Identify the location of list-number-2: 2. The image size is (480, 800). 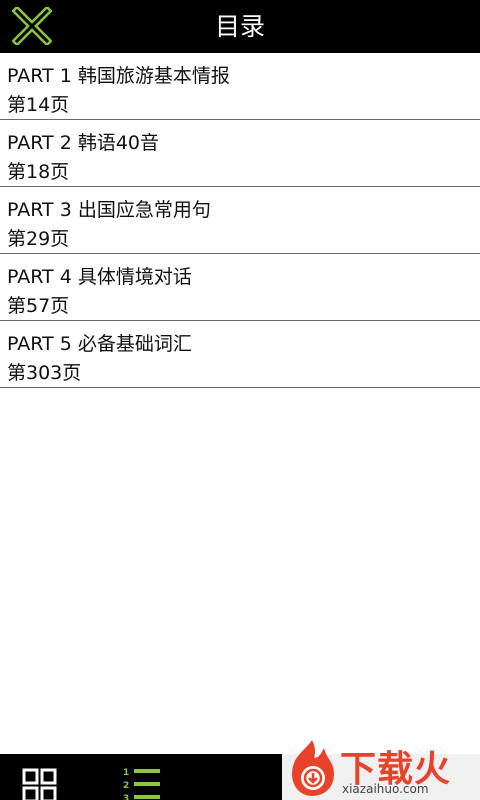
(126, 786).